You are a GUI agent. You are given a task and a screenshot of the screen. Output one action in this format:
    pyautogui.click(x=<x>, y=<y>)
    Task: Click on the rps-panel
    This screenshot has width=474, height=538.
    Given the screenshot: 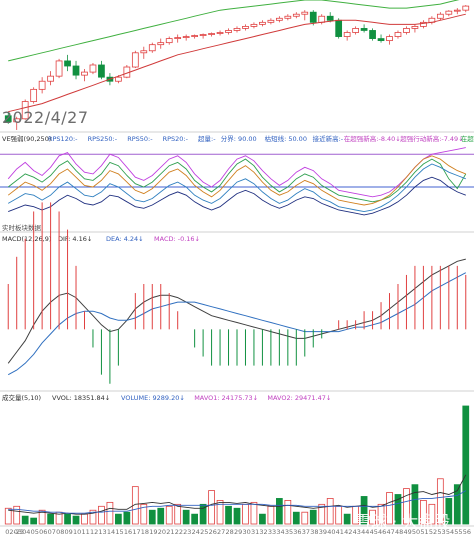 What is the action you would take?
    pyautogui.click(x=237, y=181)
    